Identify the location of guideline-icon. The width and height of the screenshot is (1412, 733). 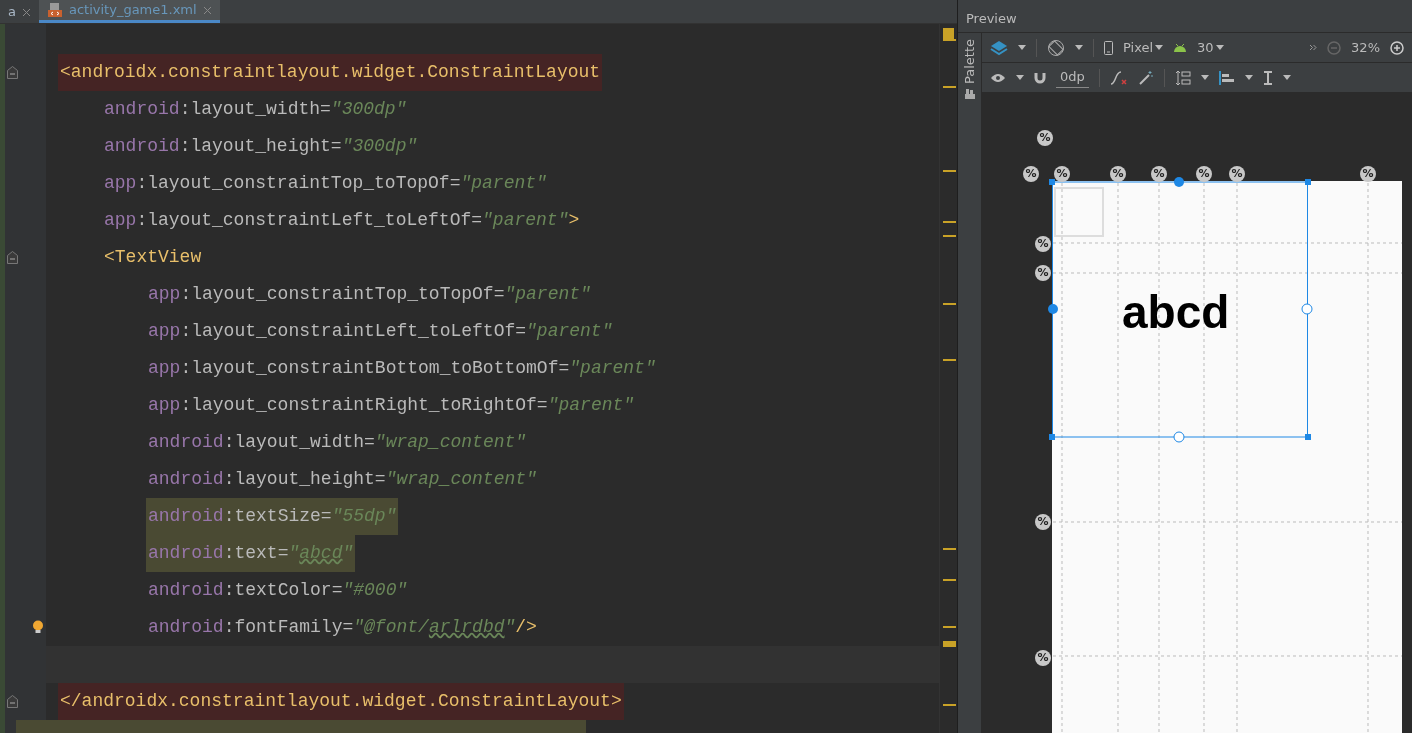
(1267, 77).